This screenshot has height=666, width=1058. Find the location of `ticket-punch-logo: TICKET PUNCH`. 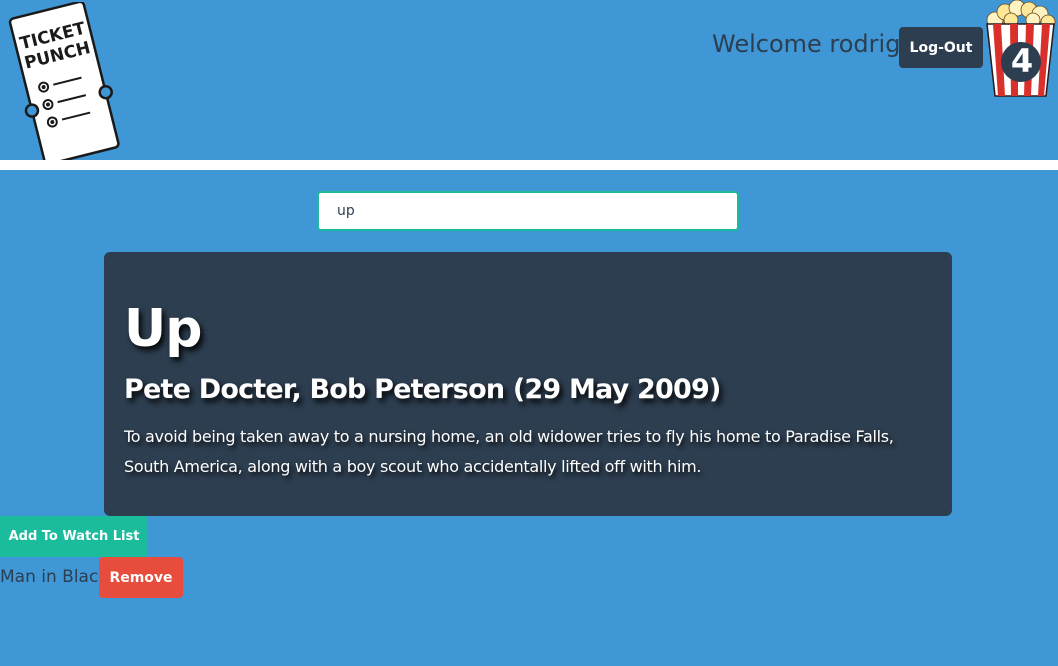

ticket-punch-logo: TICKET PUNCH is located at coordinates (64, 82).